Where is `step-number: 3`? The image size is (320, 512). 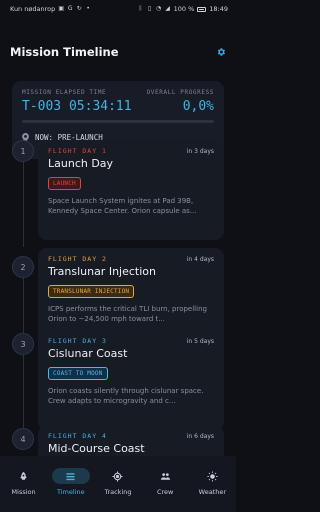 step-number: 3 is located at coordinates (23, 344).